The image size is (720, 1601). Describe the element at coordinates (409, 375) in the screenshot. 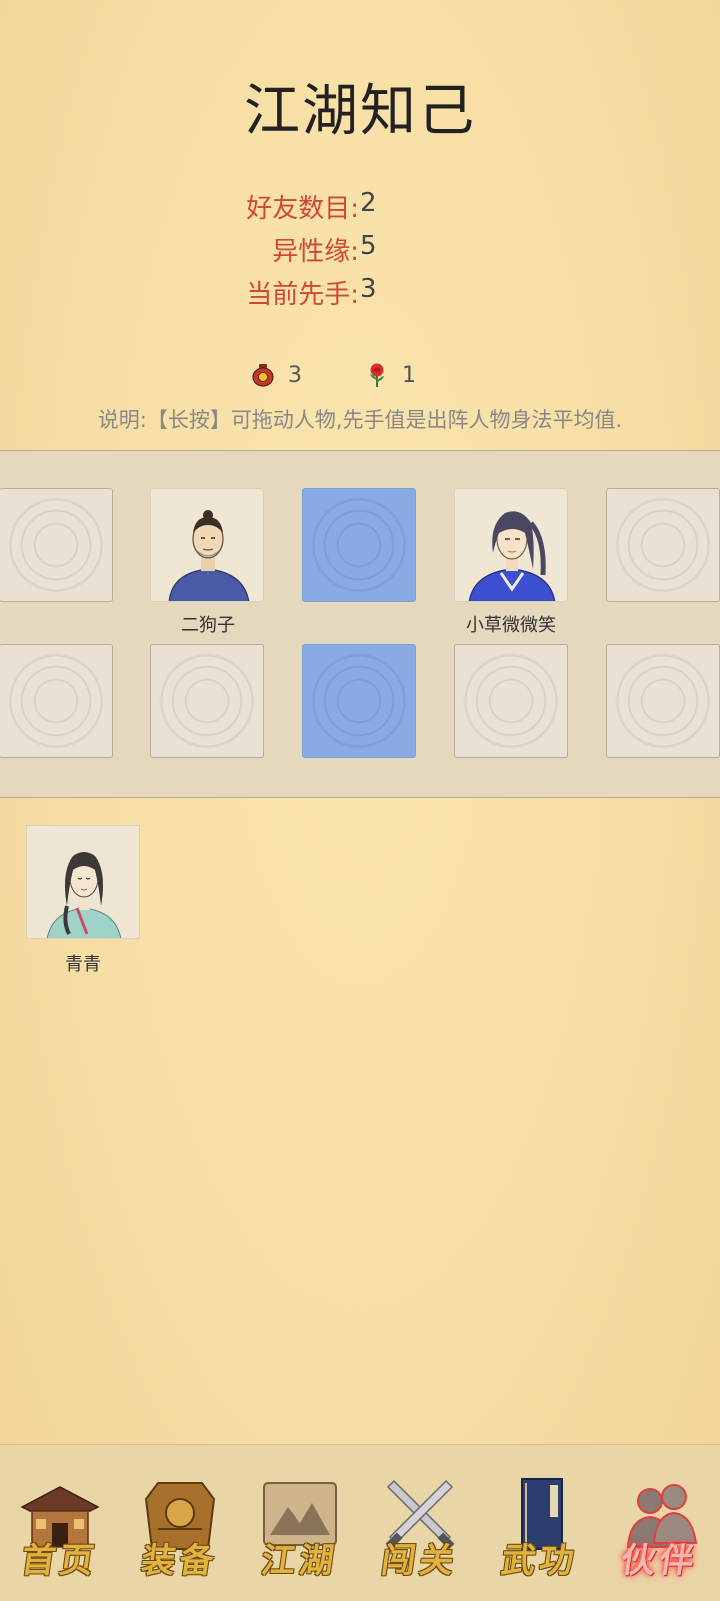

I see `rose-count: 1` at that location.